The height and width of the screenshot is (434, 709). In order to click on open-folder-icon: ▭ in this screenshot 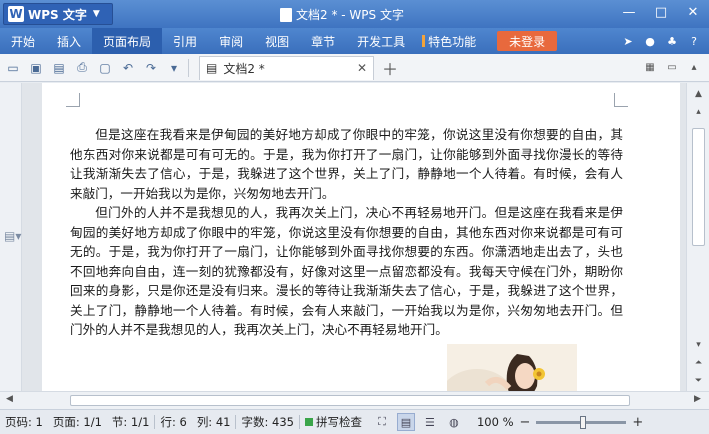, I will do `click(13, 68)`.